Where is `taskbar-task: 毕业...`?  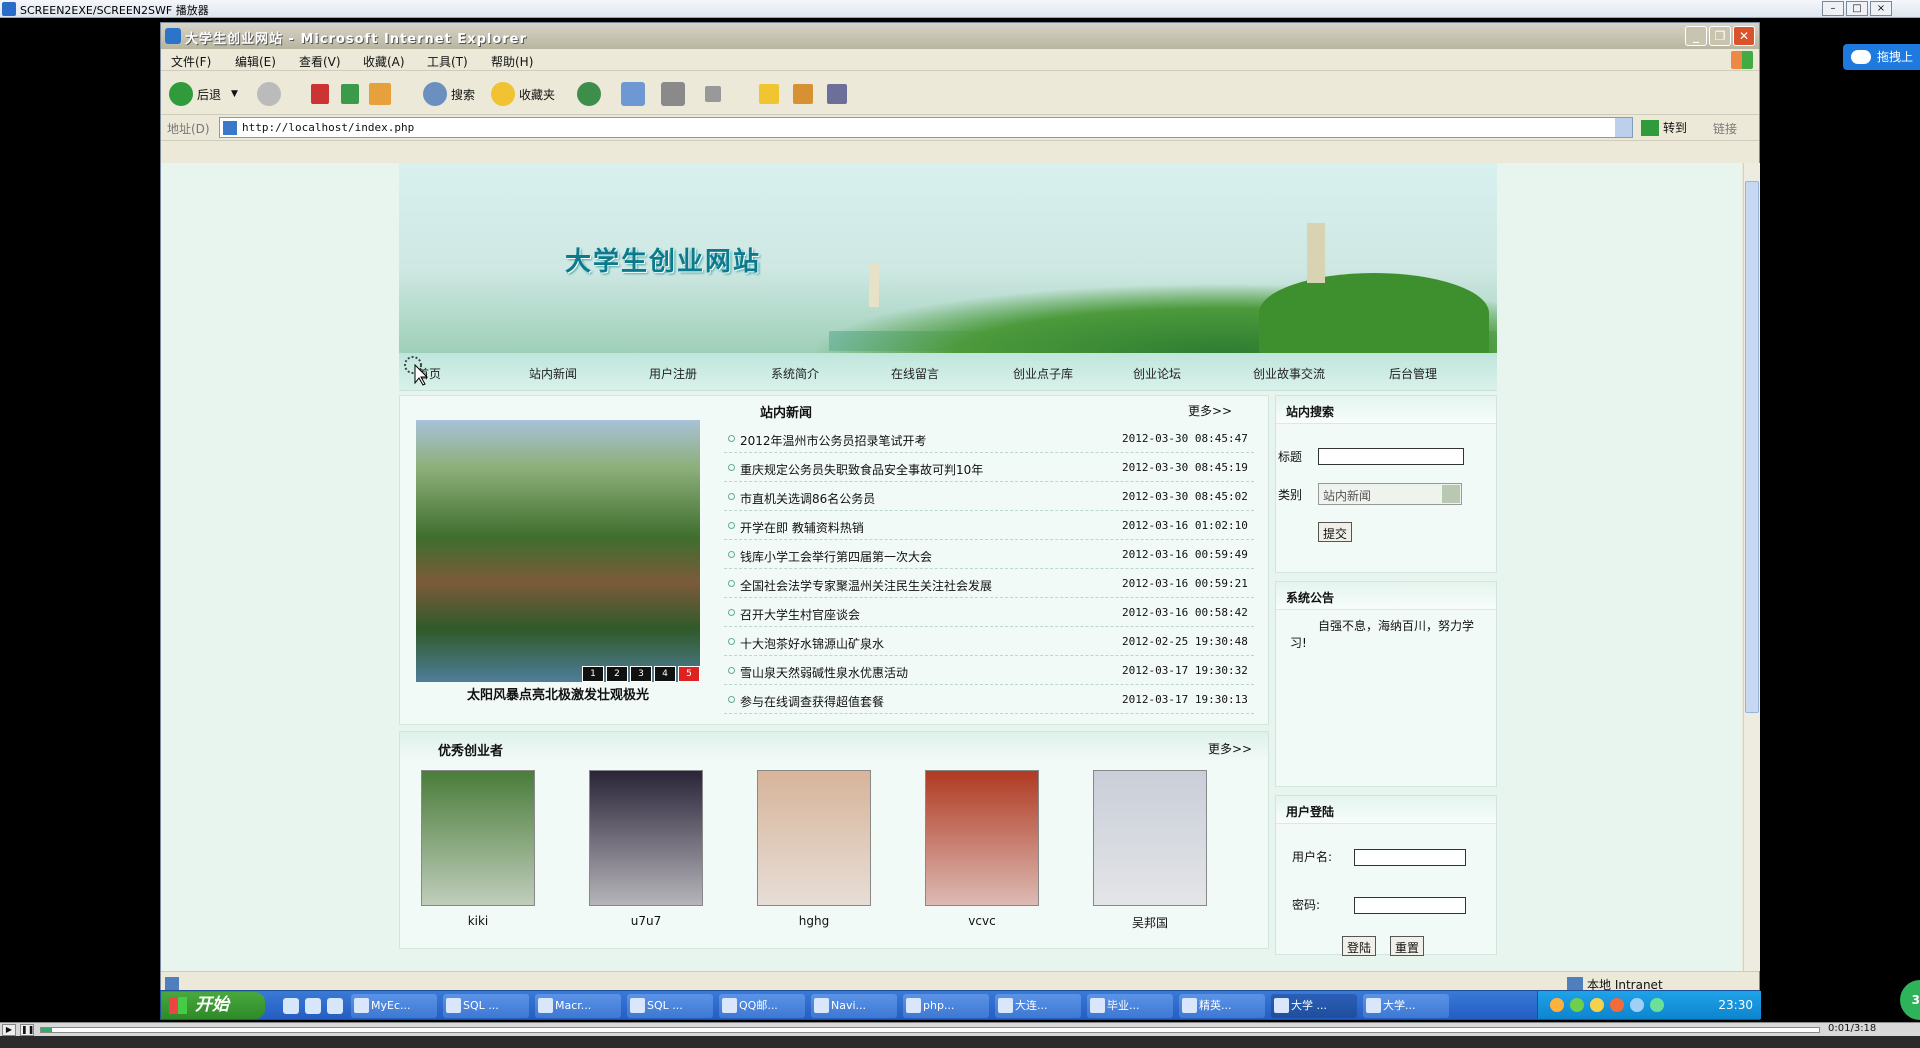
taskbar-task: 毕业... is located at coordinates (1130, 1006).